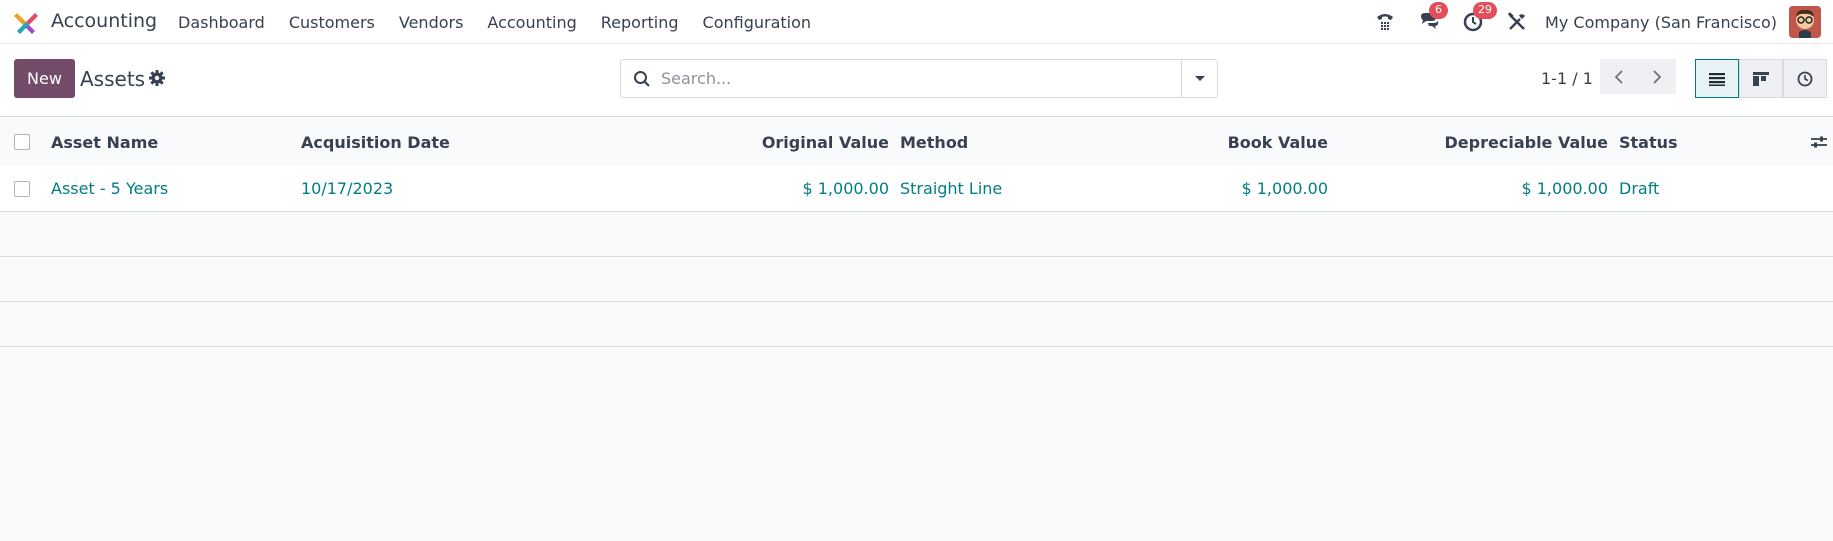  What do you see at coordinates (157, 78) in the screenshot?
I see `gear-icon` at bounding box center [157, 78].